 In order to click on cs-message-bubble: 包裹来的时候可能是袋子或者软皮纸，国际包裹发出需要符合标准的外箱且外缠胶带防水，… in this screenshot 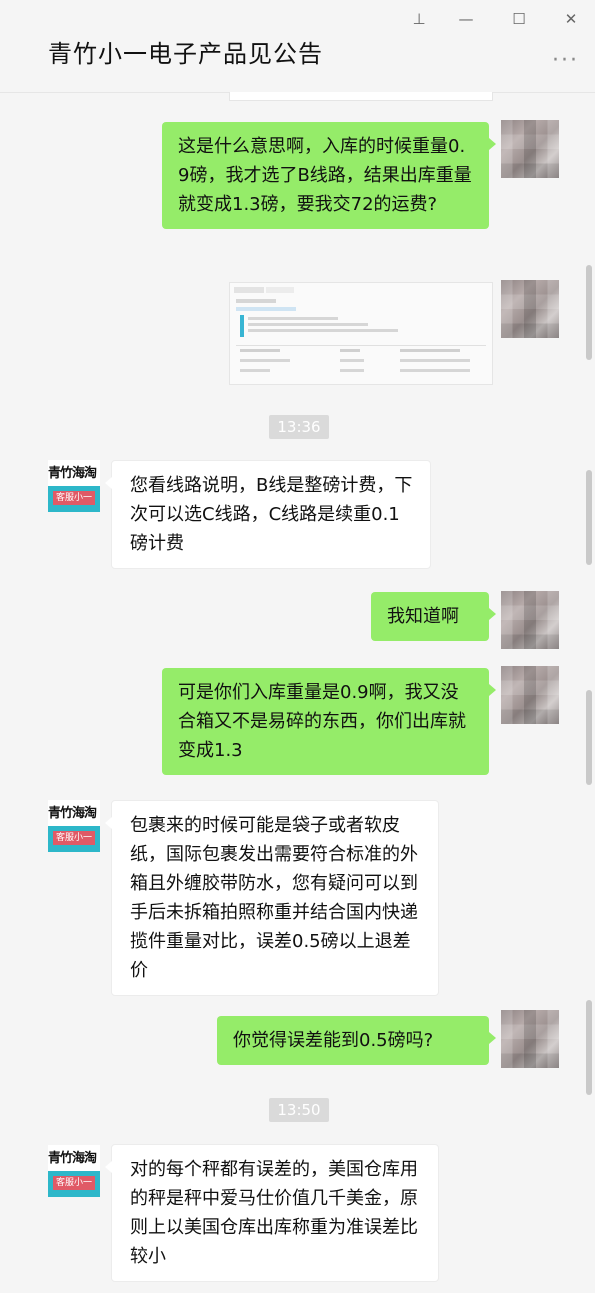, I will do `click(272, 898)`.